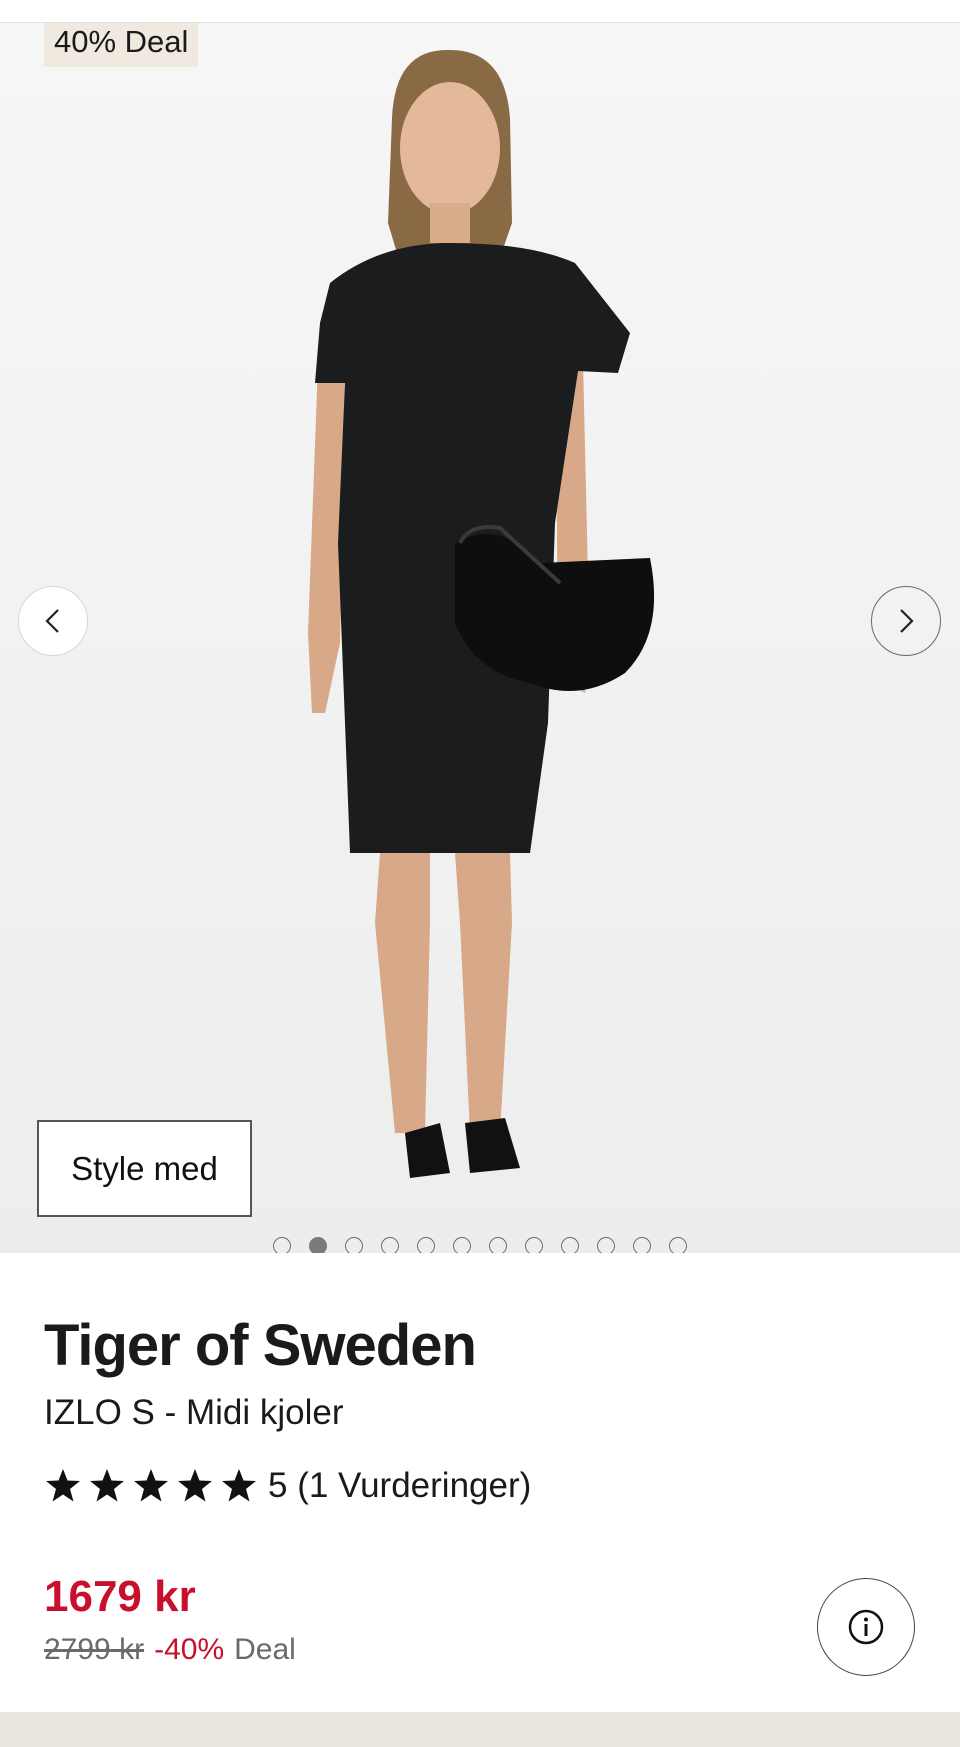 The image size is (960, 1747). Describe the element at coordinates (189, 1649) in the screenshot. I see `discount-percent: -40%` at that location.